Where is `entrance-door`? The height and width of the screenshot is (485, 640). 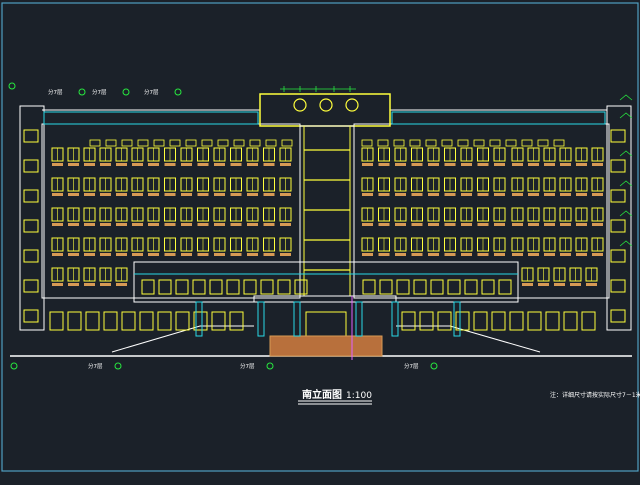 entrance-door is located at coordinates (326, 324).